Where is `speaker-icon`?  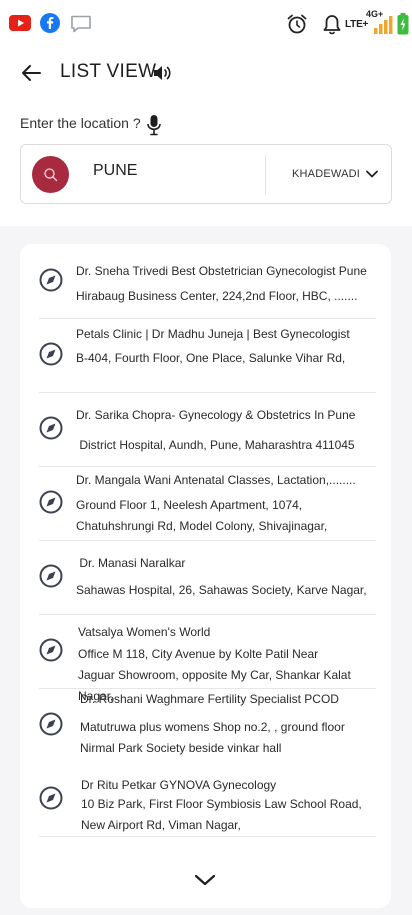 speaker-icon is located at coordinates (162, 73).